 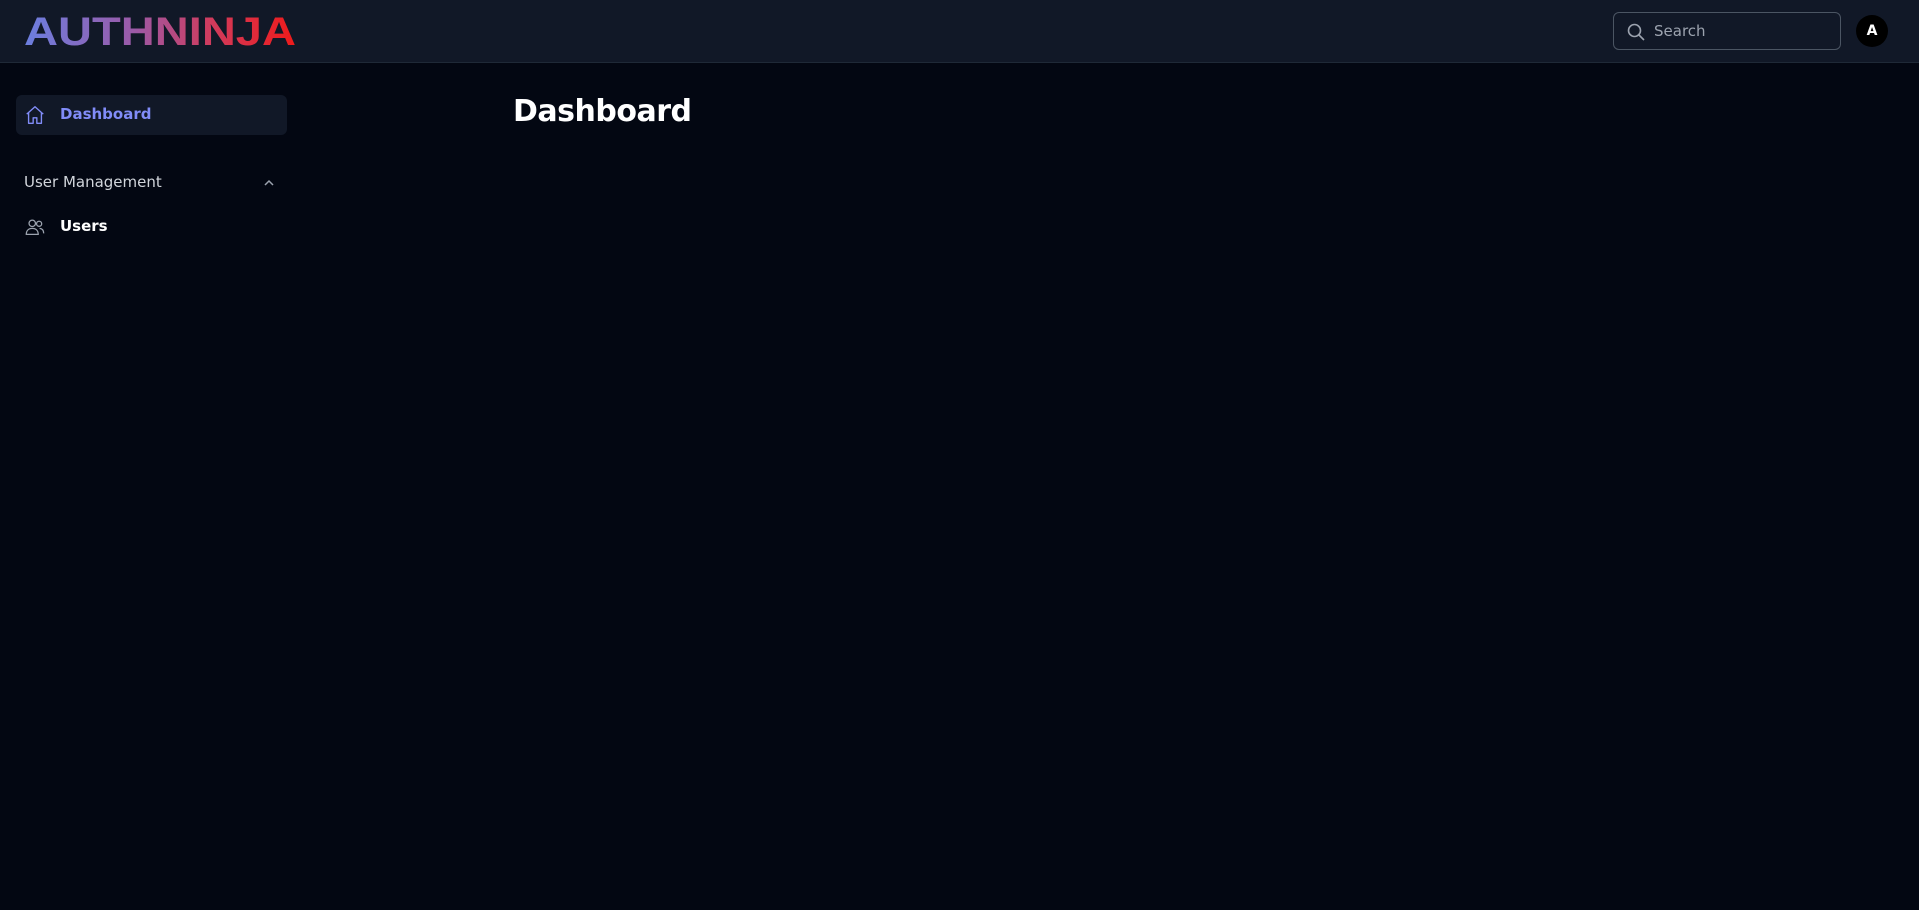 I want to click on logo-text: AUTHNINJA, so click(x=160, y=31).